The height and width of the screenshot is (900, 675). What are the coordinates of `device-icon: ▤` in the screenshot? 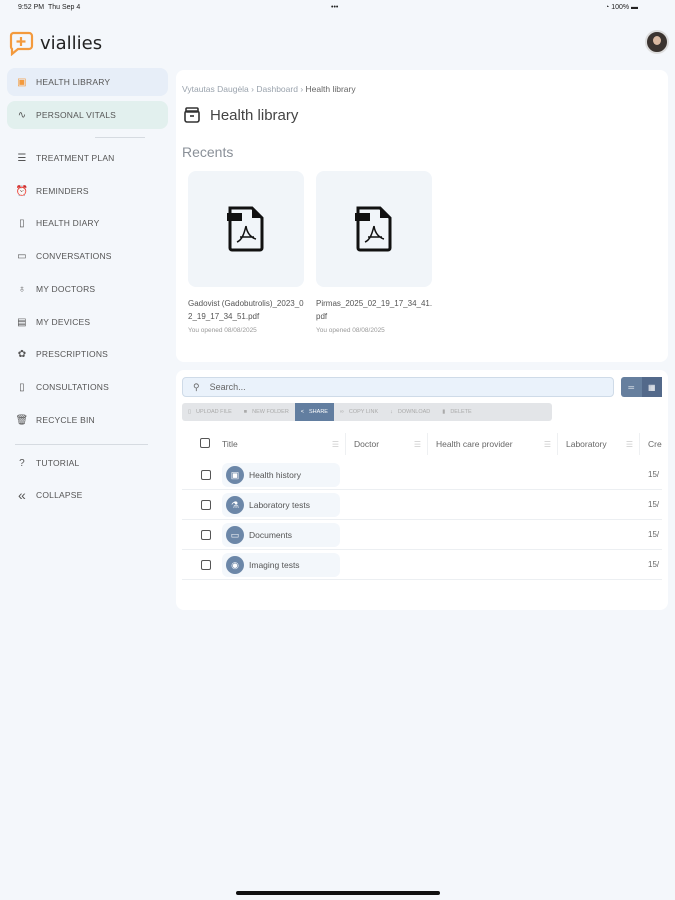 It's located at (22, 322).